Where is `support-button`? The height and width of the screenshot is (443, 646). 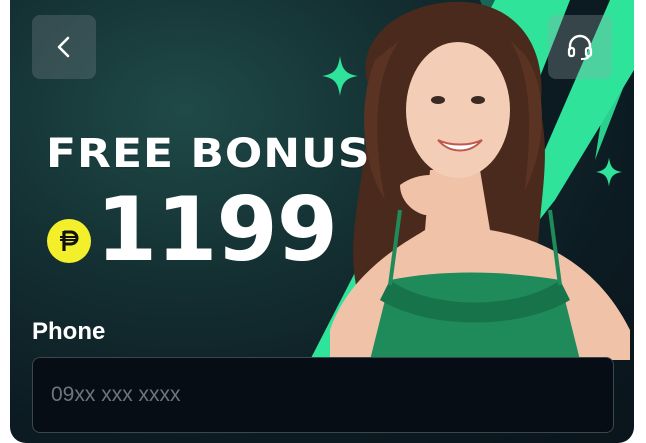 support-button is located at coordinates (580, 47).